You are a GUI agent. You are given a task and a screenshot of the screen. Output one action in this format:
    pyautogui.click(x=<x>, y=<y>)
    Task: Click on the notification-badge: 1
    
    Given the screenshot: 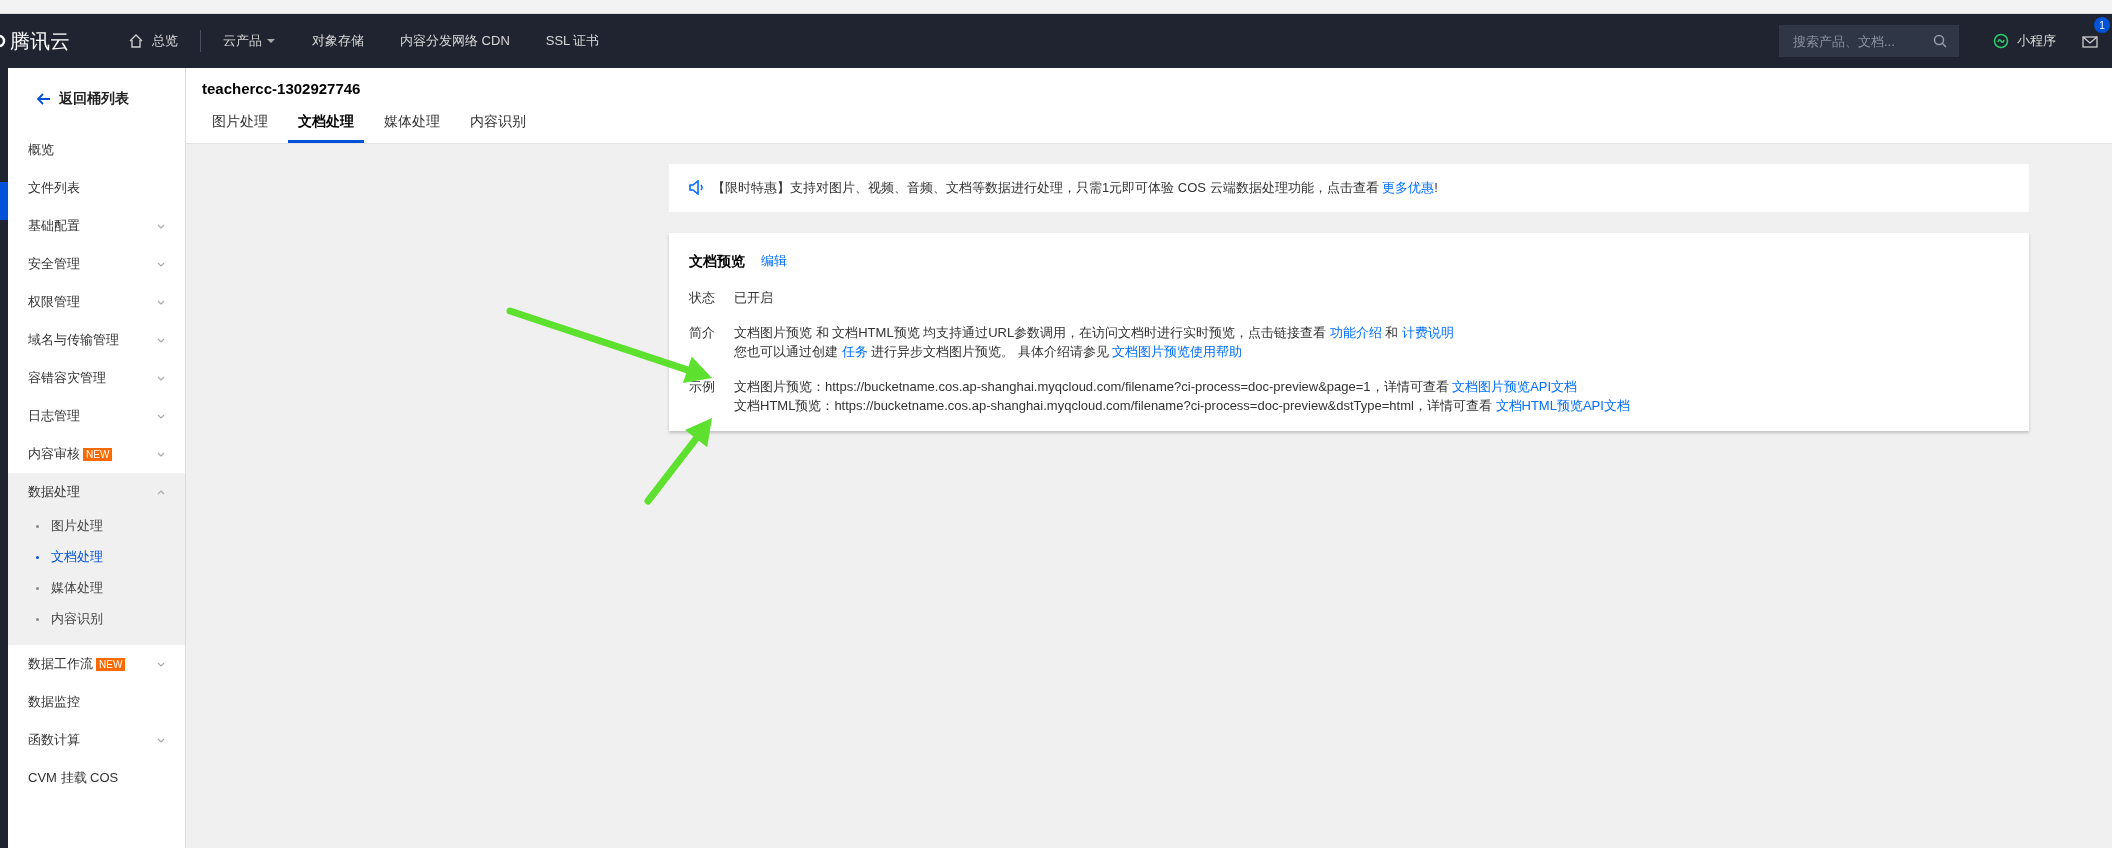 What is the action you would take?
    pyautogui.click(x=2102, y=25)
    